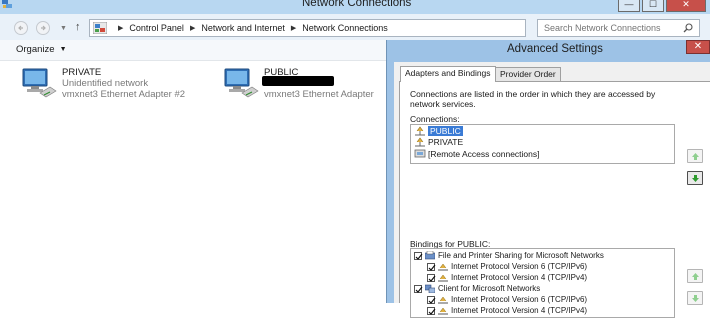 The width and height of the screenshot is (710, 318). What do you see at coordinates (357, 4) in the screenshot?
I see `window-title: Network Connections` at bounding box center [357, 4].